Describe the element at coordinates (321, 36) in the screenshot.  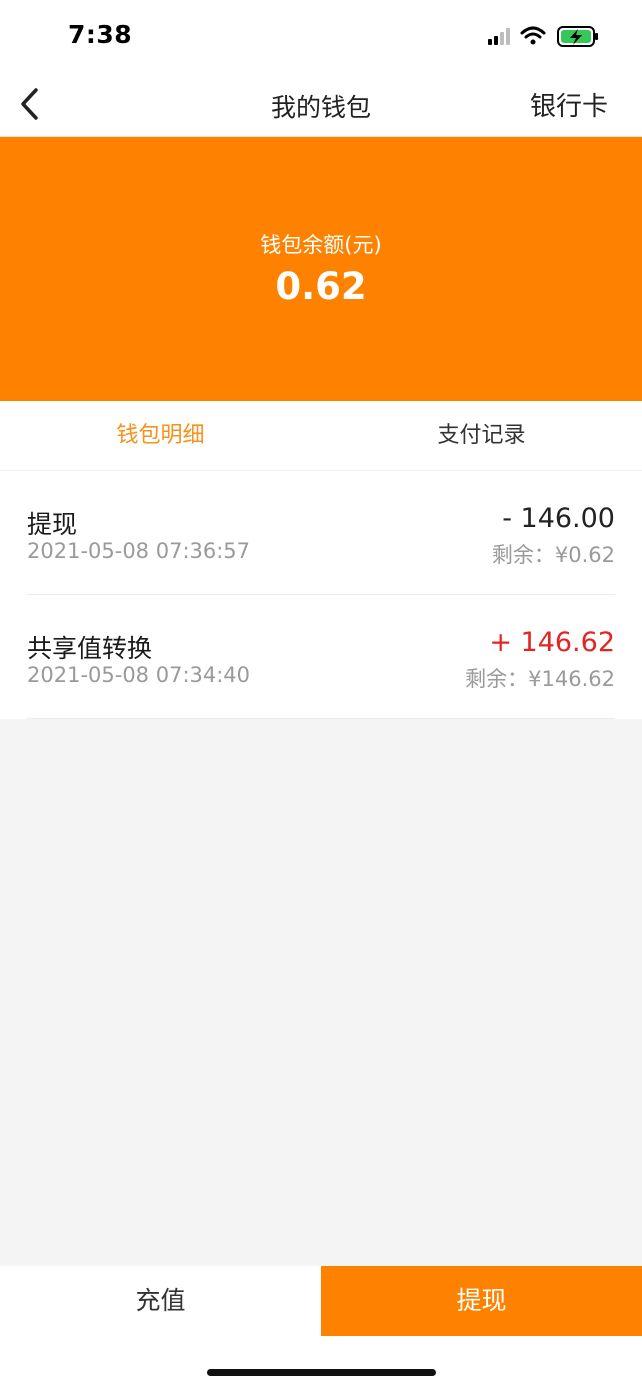
I see `status-bar: 7:38` at that location.